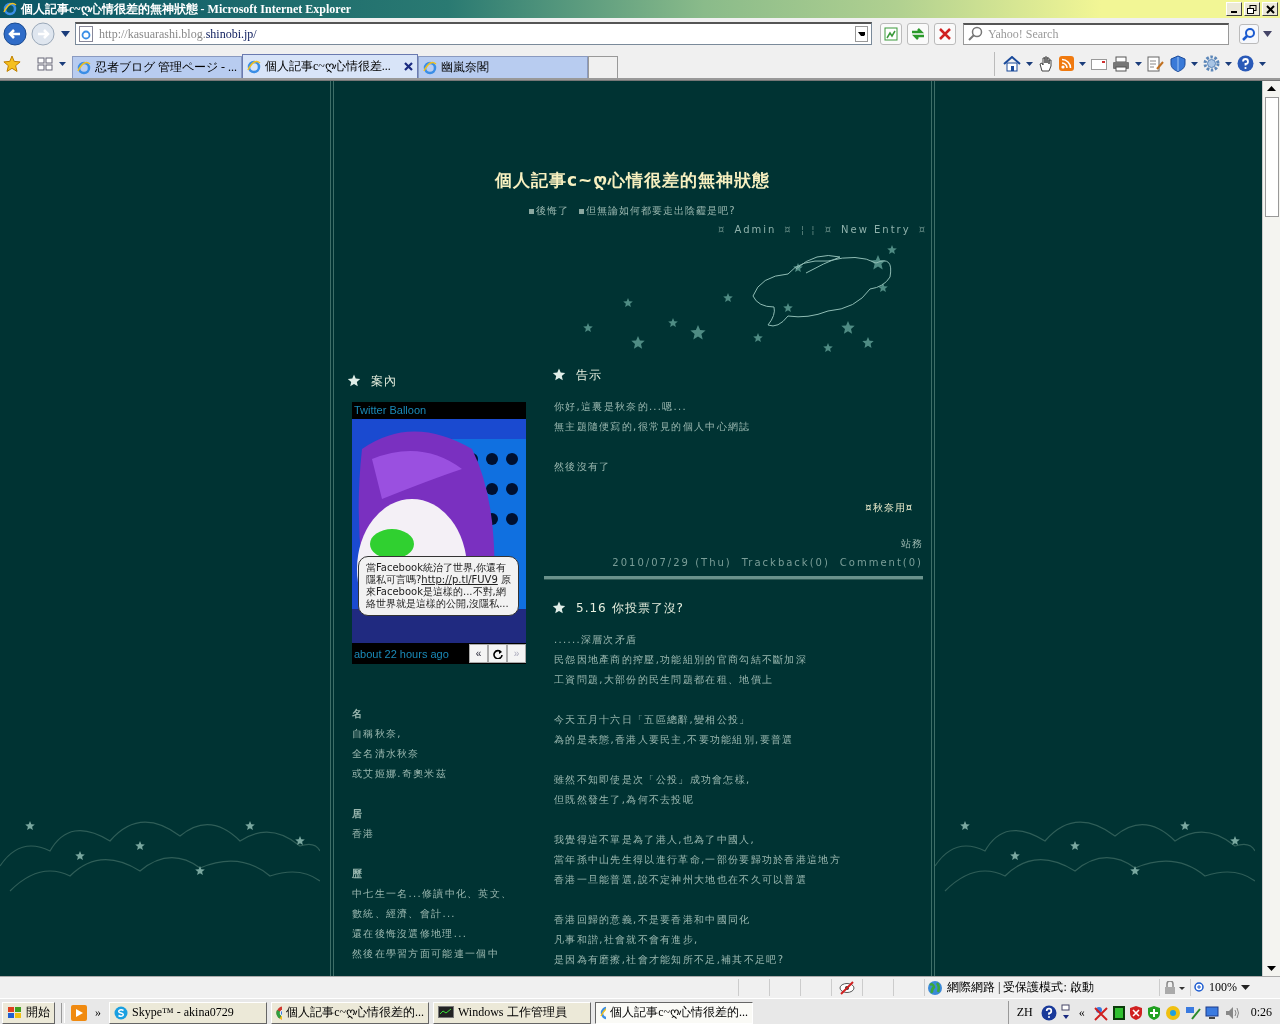 This screenshot has height=1024, width=1280. I want to click on language-indicator: ZH, so click(1024, 1012).